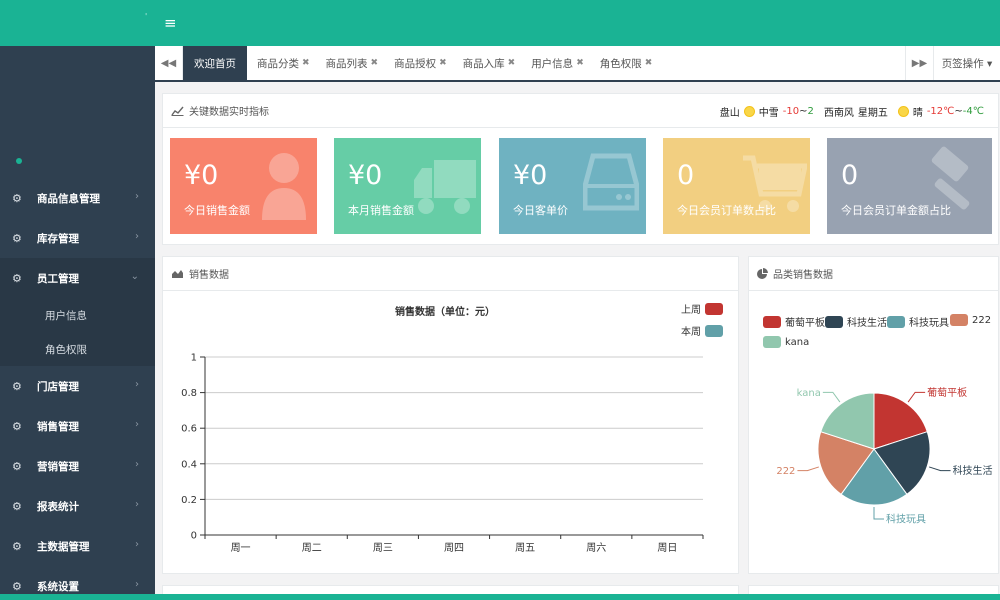  Describe the element at coordinates (970, 320) in the screenshot. I see `pie-legend-item: 222` at that location.